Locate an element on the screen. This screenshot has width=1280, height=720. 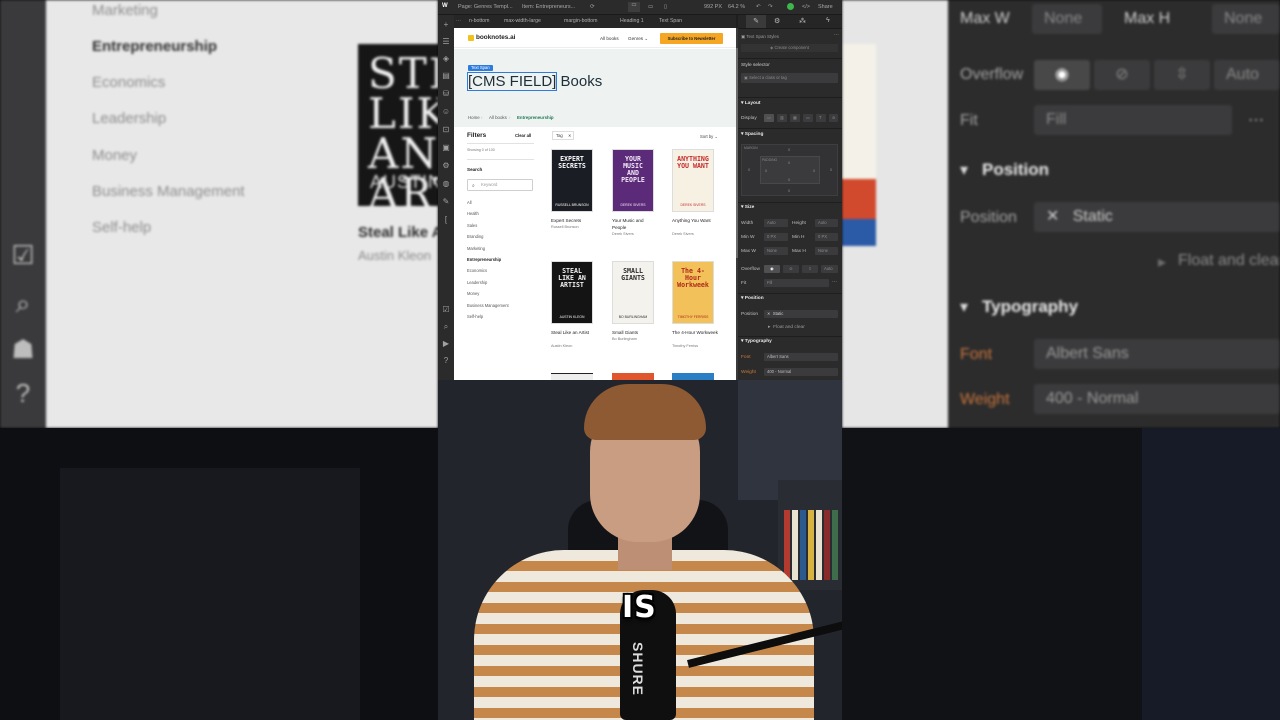
apps-icon: ◍ is located at coordinates (446, 184).